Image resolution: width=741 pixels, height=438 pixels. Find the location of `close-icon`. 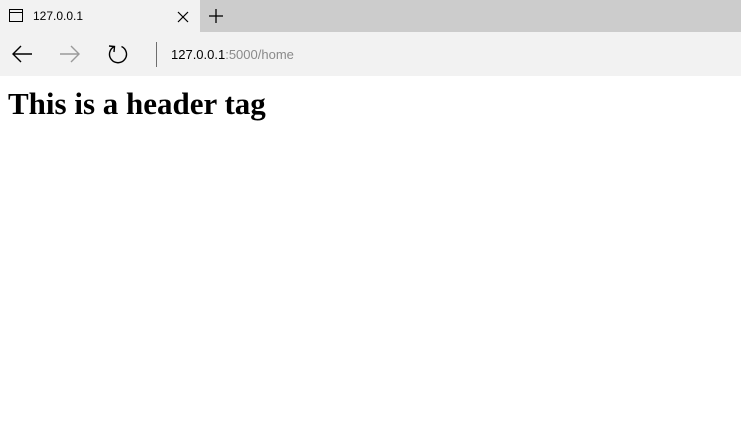

close-icon is located at coordinates (183, 16).